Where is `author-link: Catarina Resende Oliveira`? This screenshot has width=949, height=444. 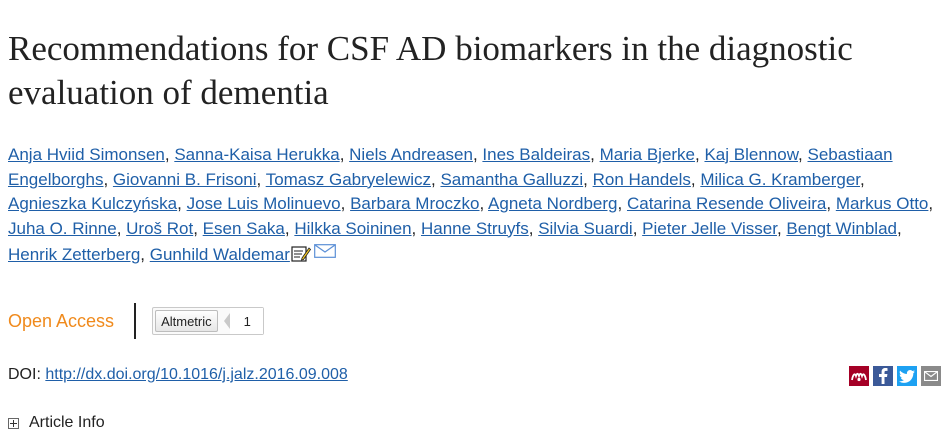 author-link: Catarina Resende Oliveira is located at coordinates (726, 203).